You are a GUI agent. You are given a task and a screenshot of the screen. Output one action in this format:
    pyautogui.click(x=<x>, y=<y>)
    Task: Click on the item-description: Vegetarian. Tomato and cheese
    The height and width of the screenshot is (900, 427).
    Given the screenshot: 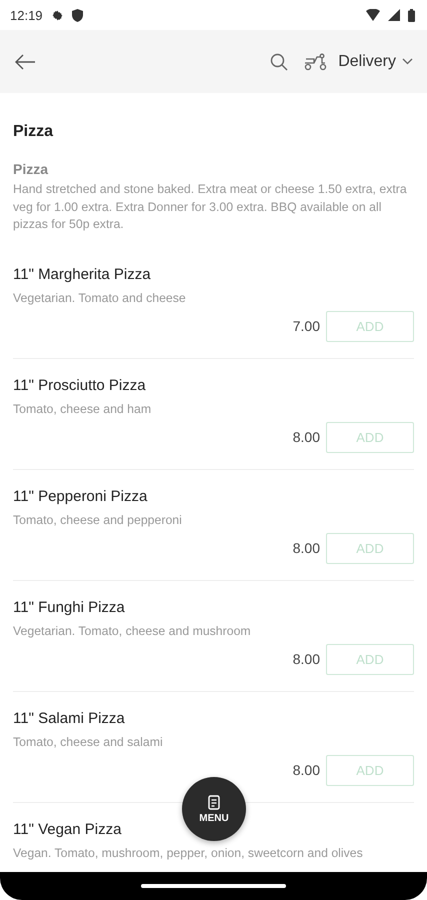 What is the action you would take?
    pyautogui.click(x=100, y=297)
    